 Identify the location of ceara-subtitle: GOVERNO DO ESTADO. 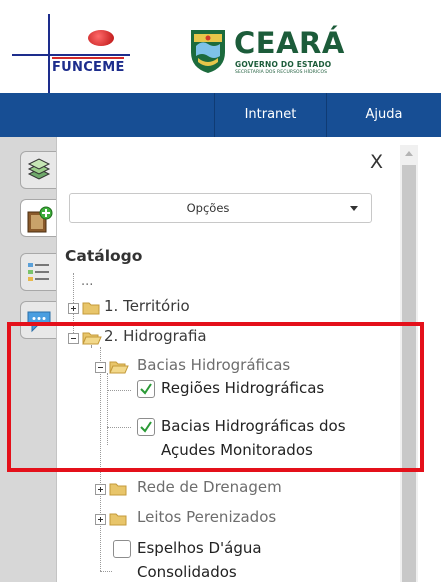
(283, 64).